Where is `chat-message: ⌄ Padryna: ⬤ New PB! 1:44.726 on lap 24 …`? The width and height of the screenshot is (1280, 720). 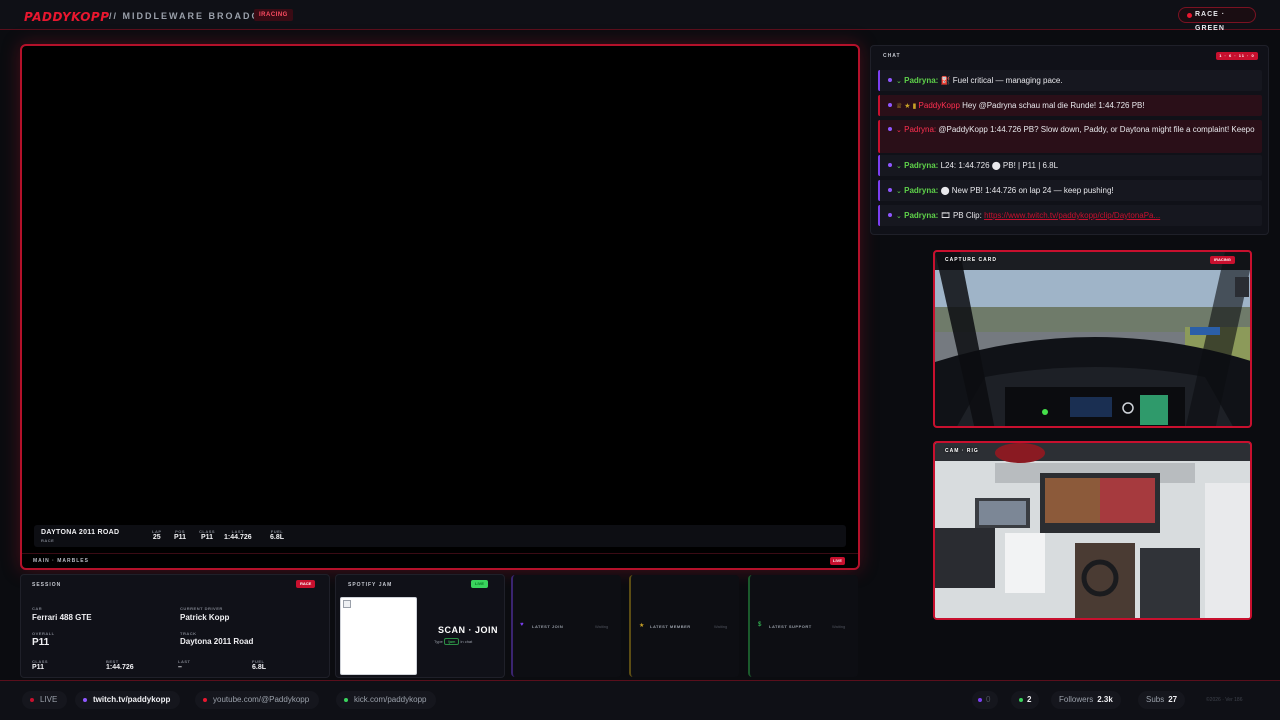 chat-message: ⌄ Padryna: ⬤ New PB! 1:44.726 on lap 24 … is located at coordinates (1070, 190).